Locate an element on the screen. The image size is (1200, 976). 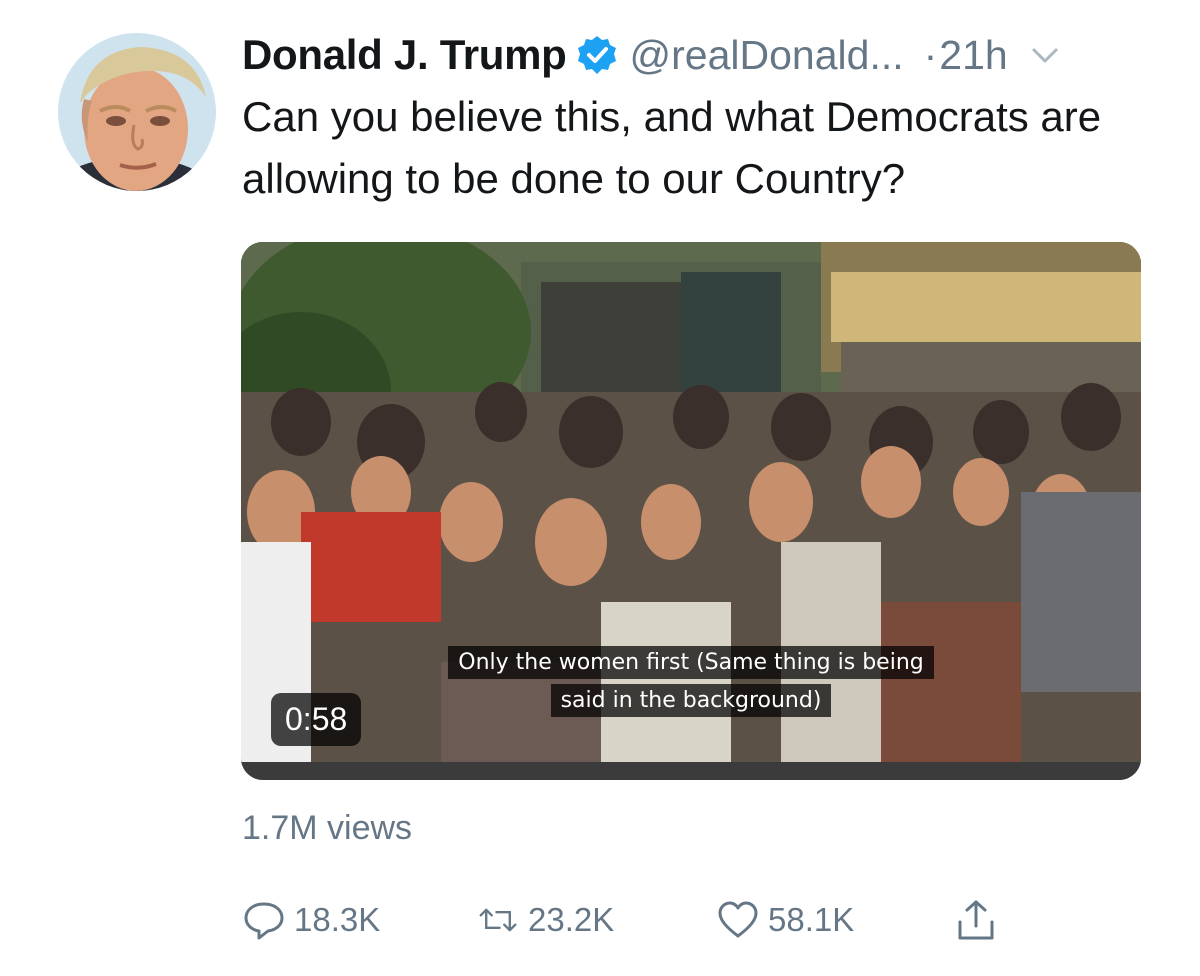
tweet-header: Donald J. Trump @realDonald... · 21h is located at coordinates (697, 55).